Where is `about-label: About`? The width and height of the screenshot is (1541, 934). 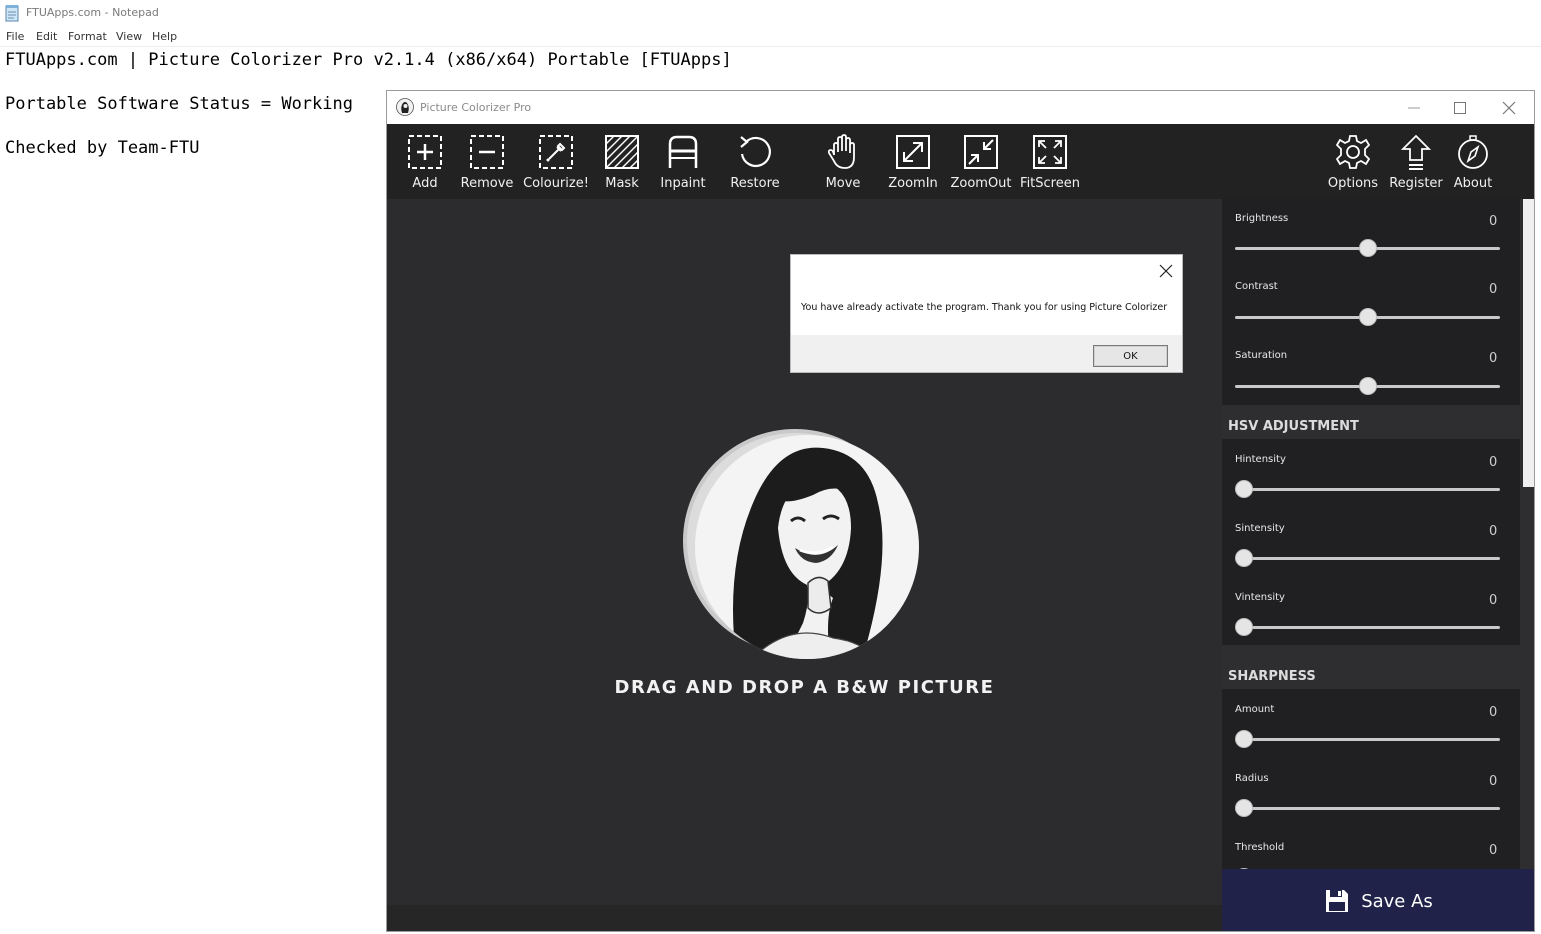 about-label: About is located at coordinates (1473, 183).